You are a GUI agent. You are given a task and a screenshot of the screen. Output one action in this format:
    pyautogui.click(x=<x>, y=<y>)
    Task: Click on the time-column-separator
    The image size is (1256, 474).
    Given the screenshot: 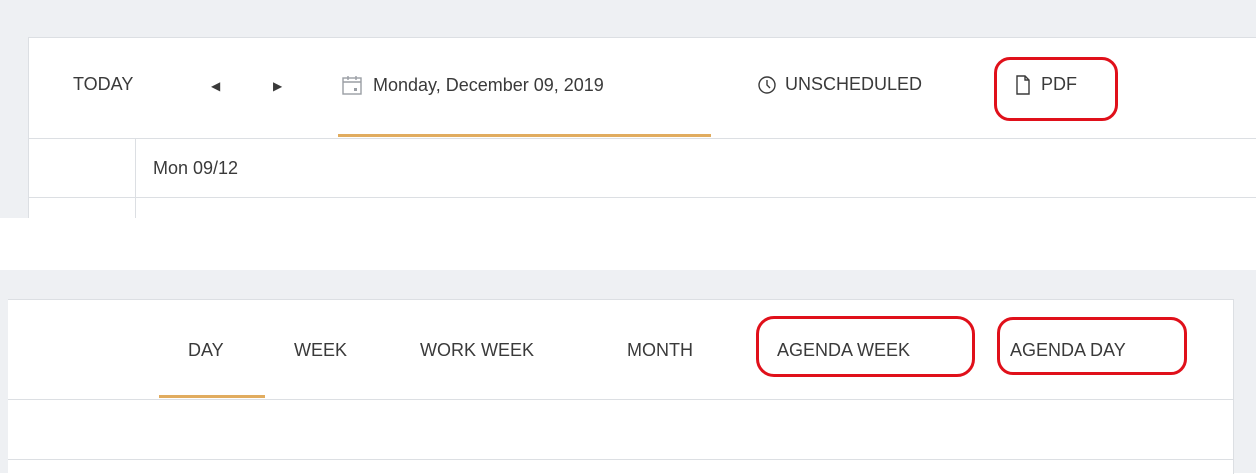 What is the action you would take?
    pyautogui.click(x=135, y=178)
    